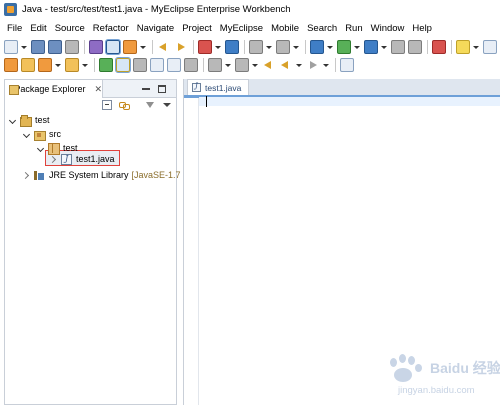  What do you see at coordinates (181, 47) in the screenshot?
I see `redo-icon` at bounding box center [181, 47].